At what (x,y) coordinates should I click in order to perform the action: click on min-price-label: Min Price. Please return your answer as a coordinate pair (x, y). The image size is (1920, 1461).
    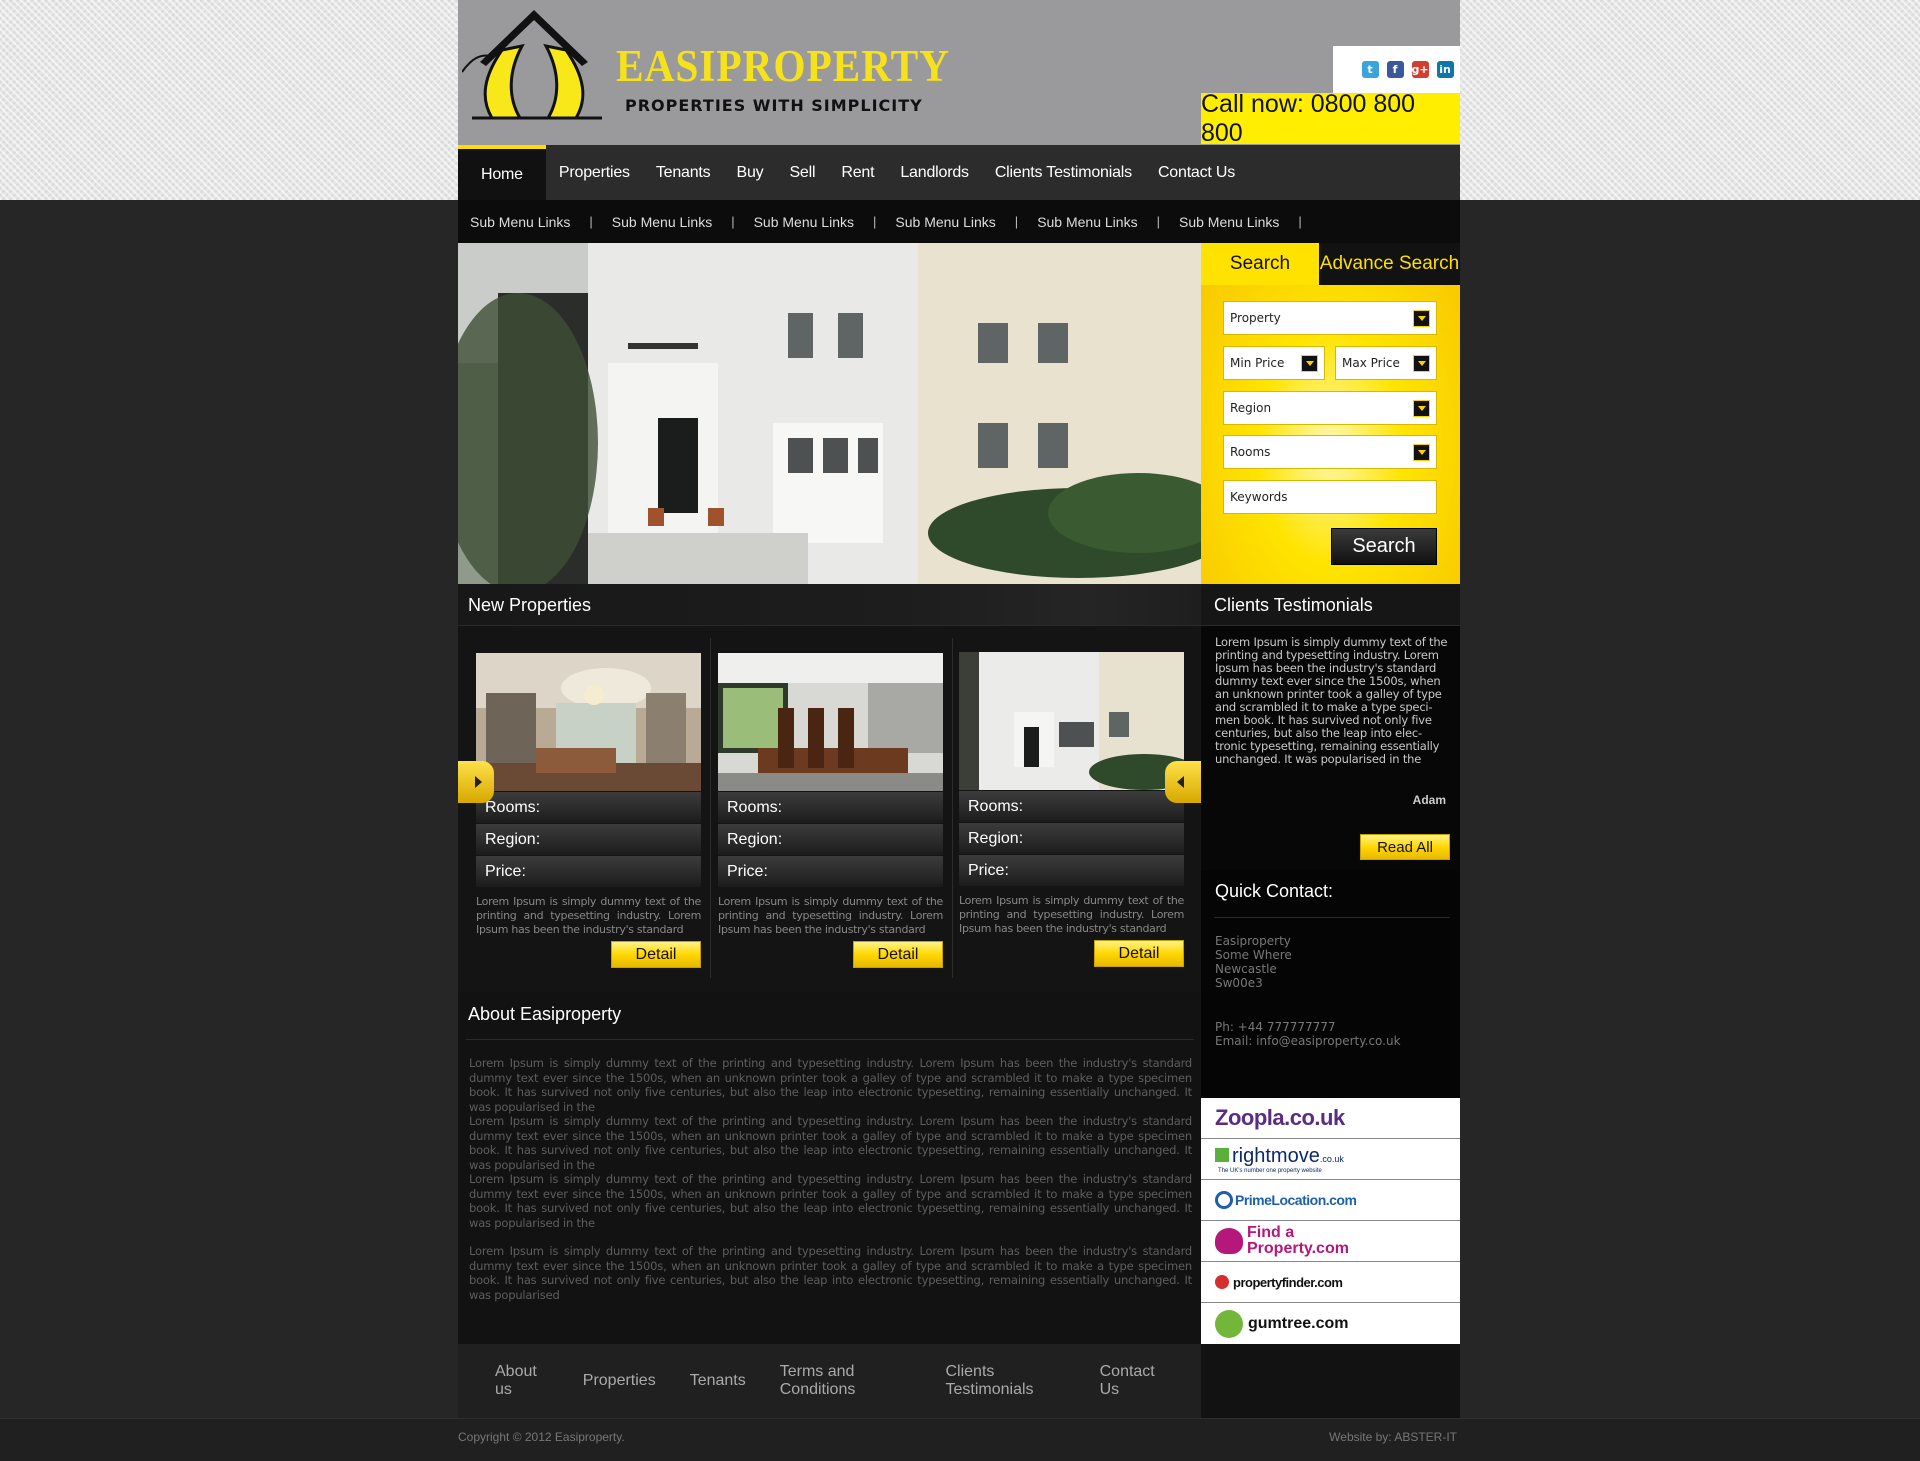
    Looking at the image, I should click on (1257, 363).